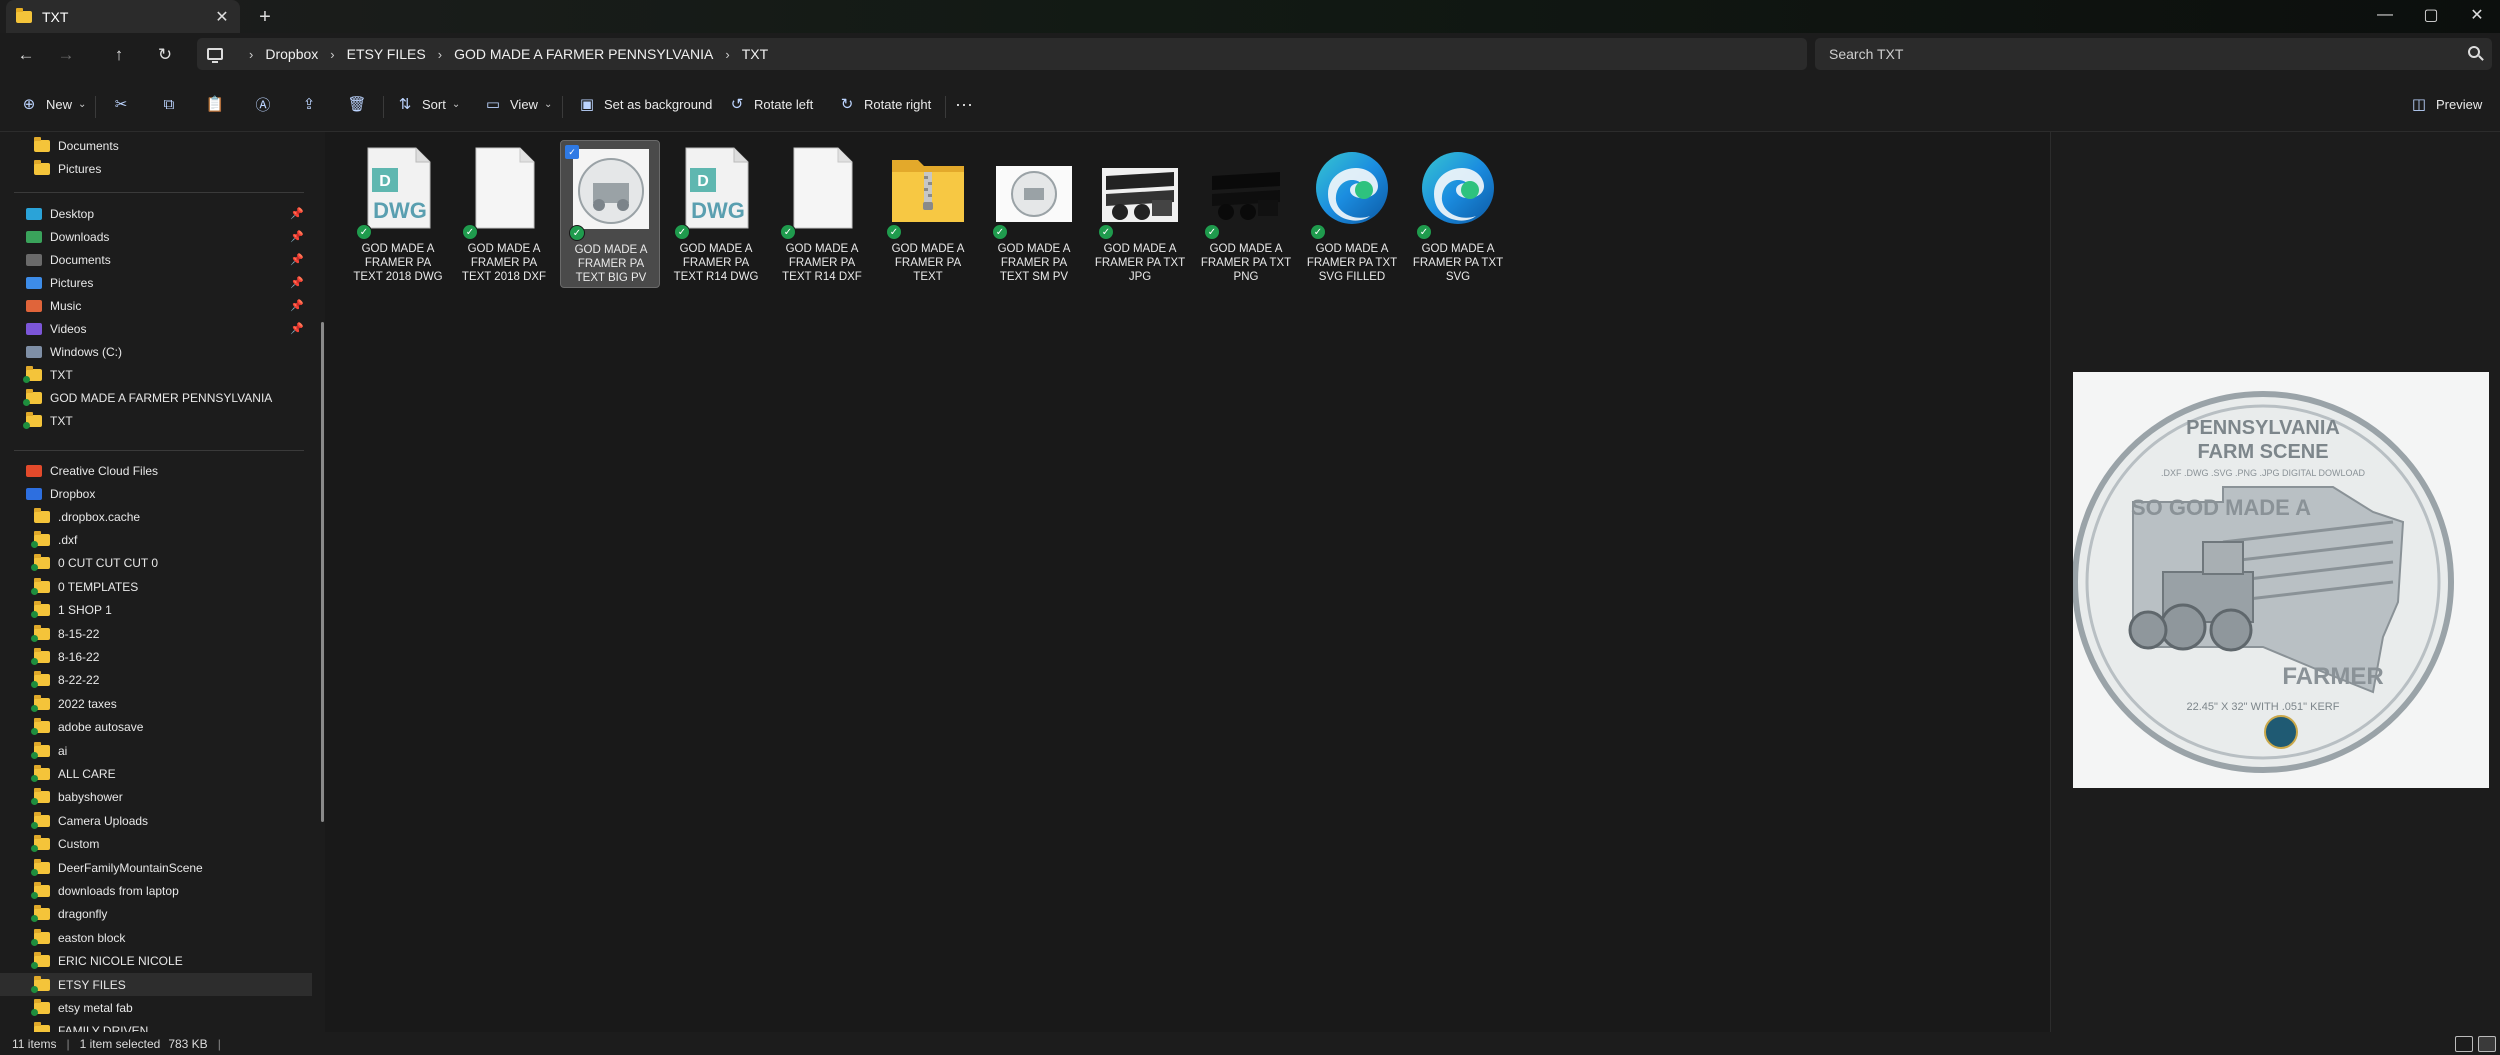  What do you see at coordinates (2487, 1044) in the screenshot?
I see `large-icons-view-icon` at bounding box center [2487, 1044].